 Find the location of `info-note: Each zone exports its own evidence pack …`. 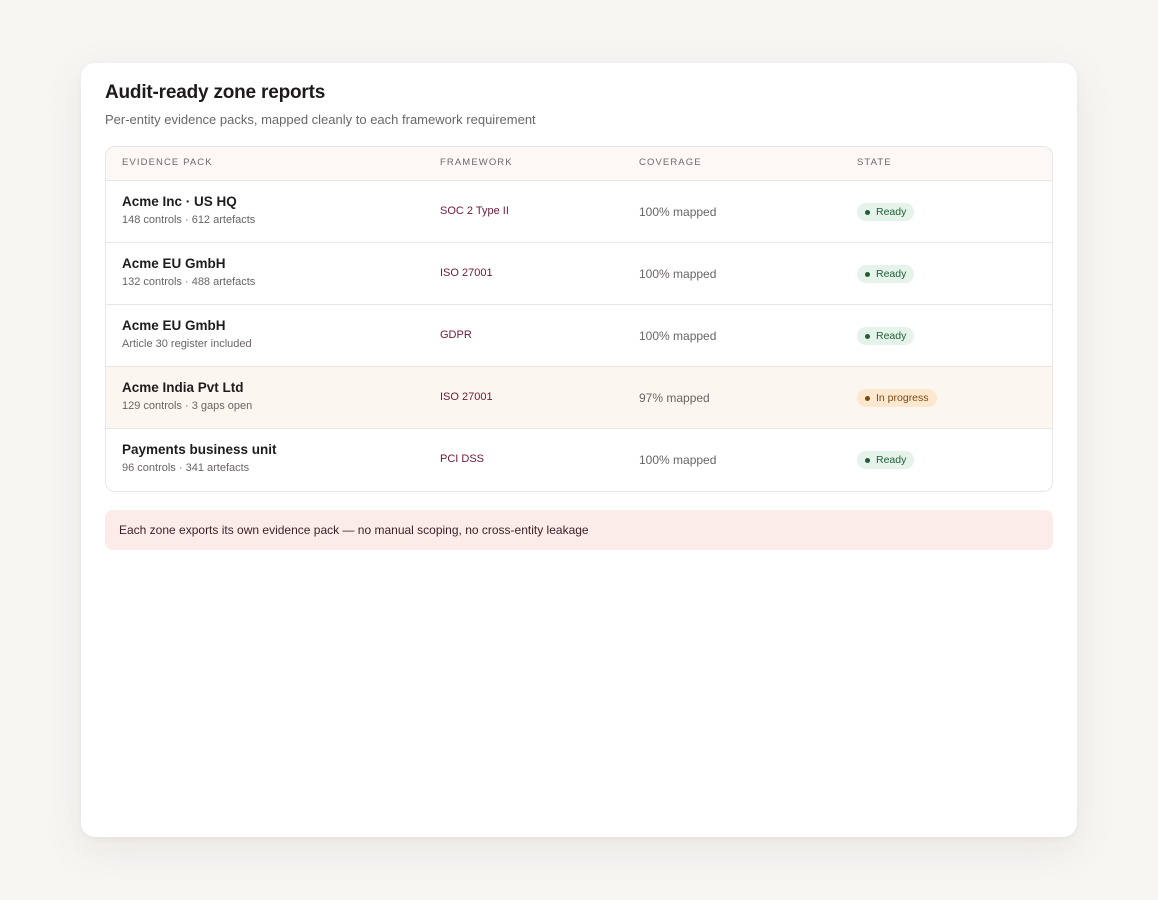

info-note: Each zone exports its own evidence pack … is located at coordinates (579, 530).